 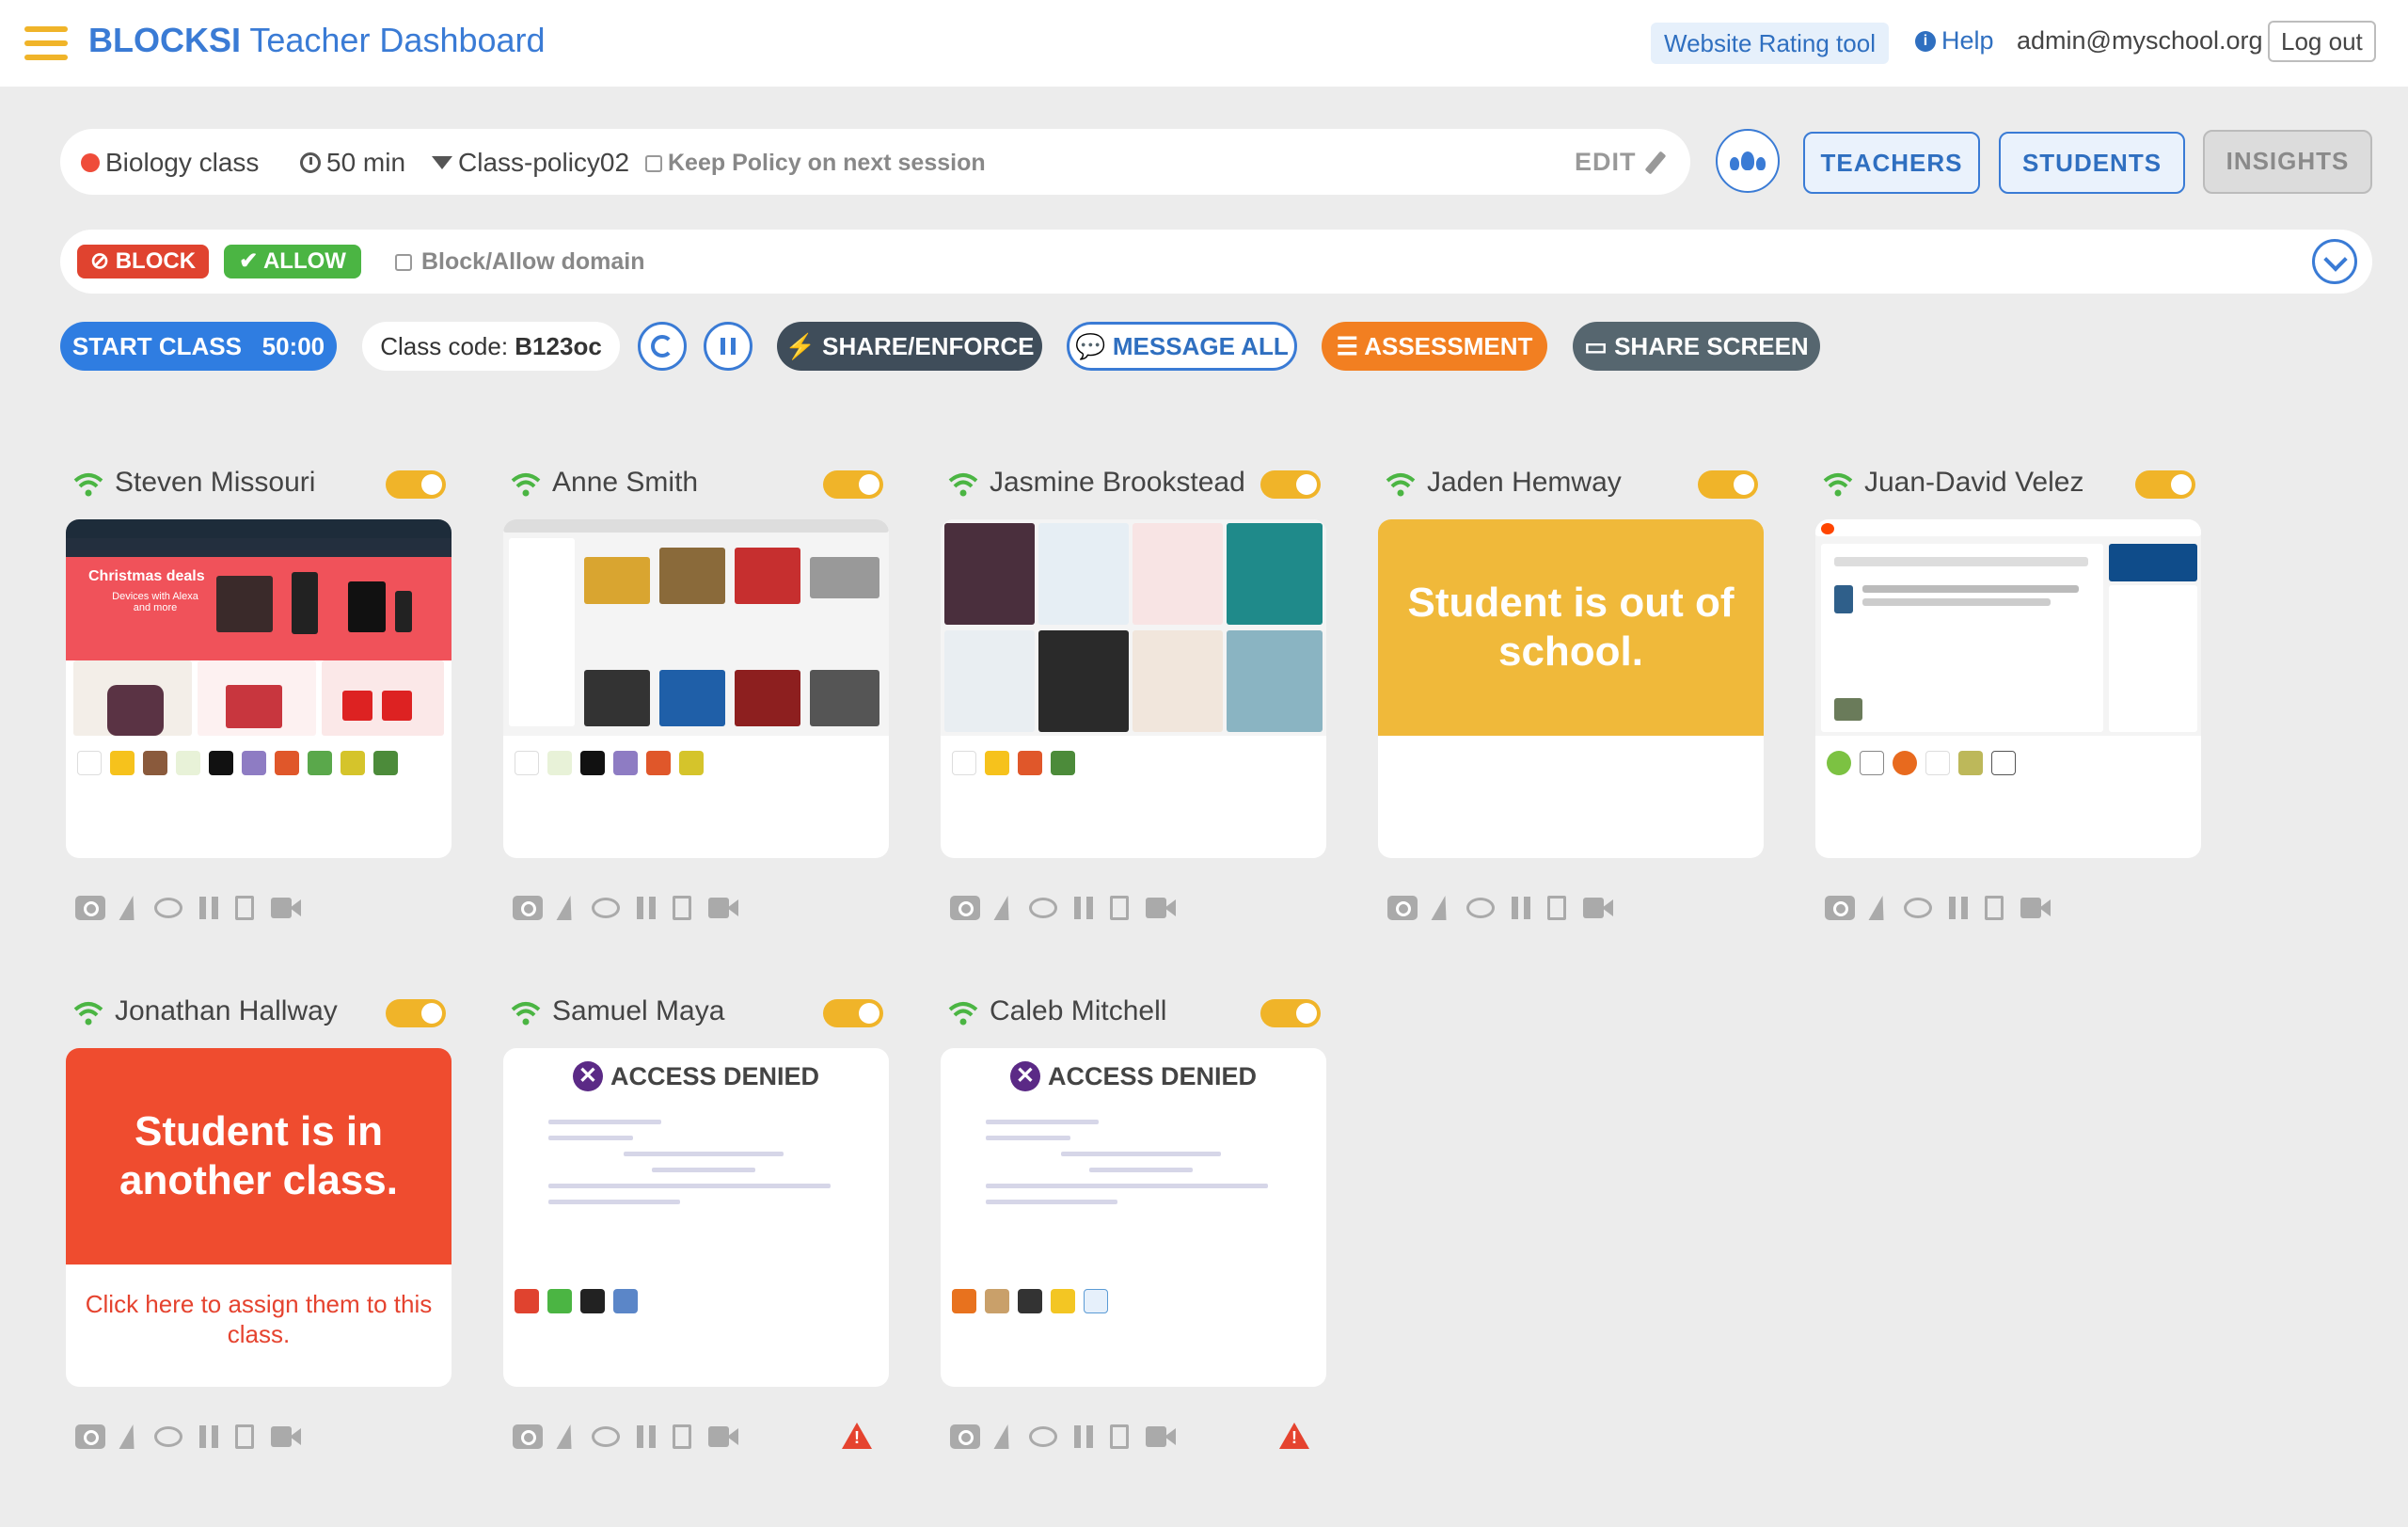 What do you see at coordinates (1697, 346) in the screenshot?
I see `share-screen-button: ▭ SHARE SCREEN` at bounding box center [1697, 346].